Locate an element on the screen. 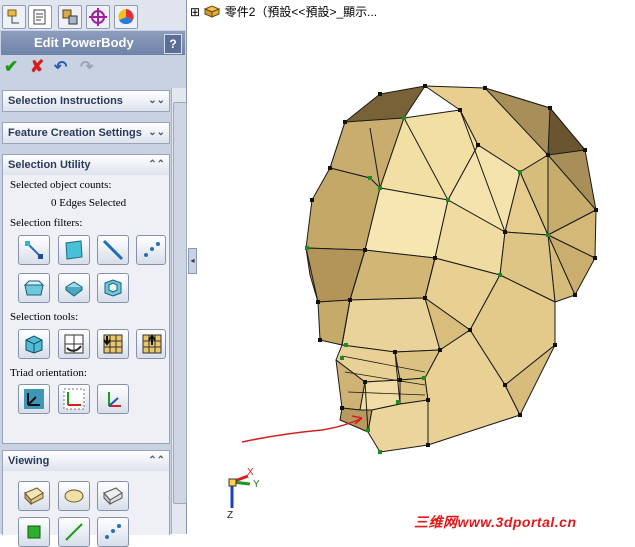 Image resolution: width=635 pixels, height=547 pixels. invert-selection-button is located at coordinates (74, 344).